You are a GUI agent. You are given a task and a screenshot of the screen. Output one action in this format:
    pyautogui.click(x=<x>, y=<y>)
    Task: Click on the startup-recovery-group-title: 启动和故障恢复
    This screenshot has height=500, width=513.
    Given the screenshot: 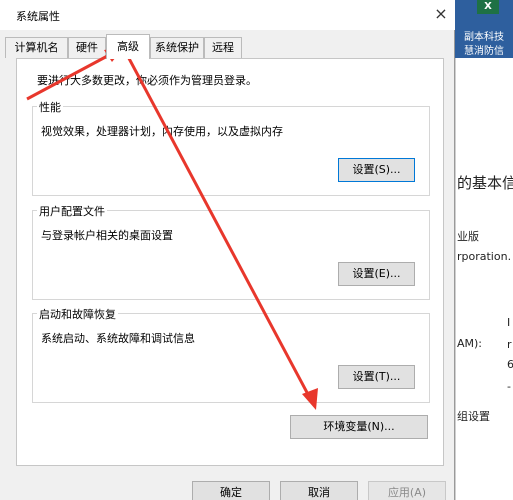 What is the action you would take?
    pyautogui.click(x=77, y=314)
    